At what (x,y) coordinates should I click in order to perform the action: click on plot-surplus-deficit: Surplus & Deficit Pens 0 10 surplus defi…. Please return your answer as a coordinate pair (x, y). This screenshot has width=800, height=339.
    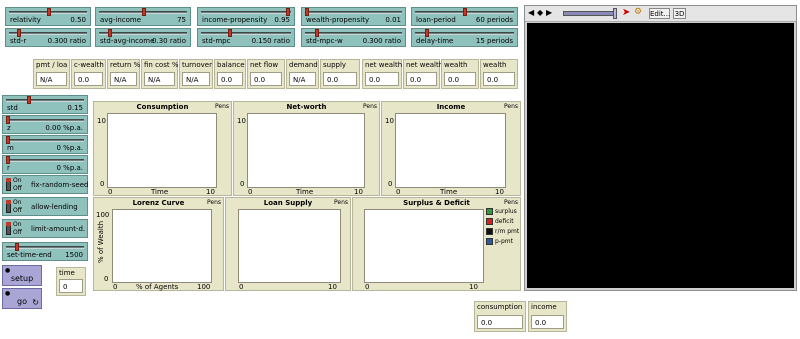
    Looking at the image, I should click on (436, 244).